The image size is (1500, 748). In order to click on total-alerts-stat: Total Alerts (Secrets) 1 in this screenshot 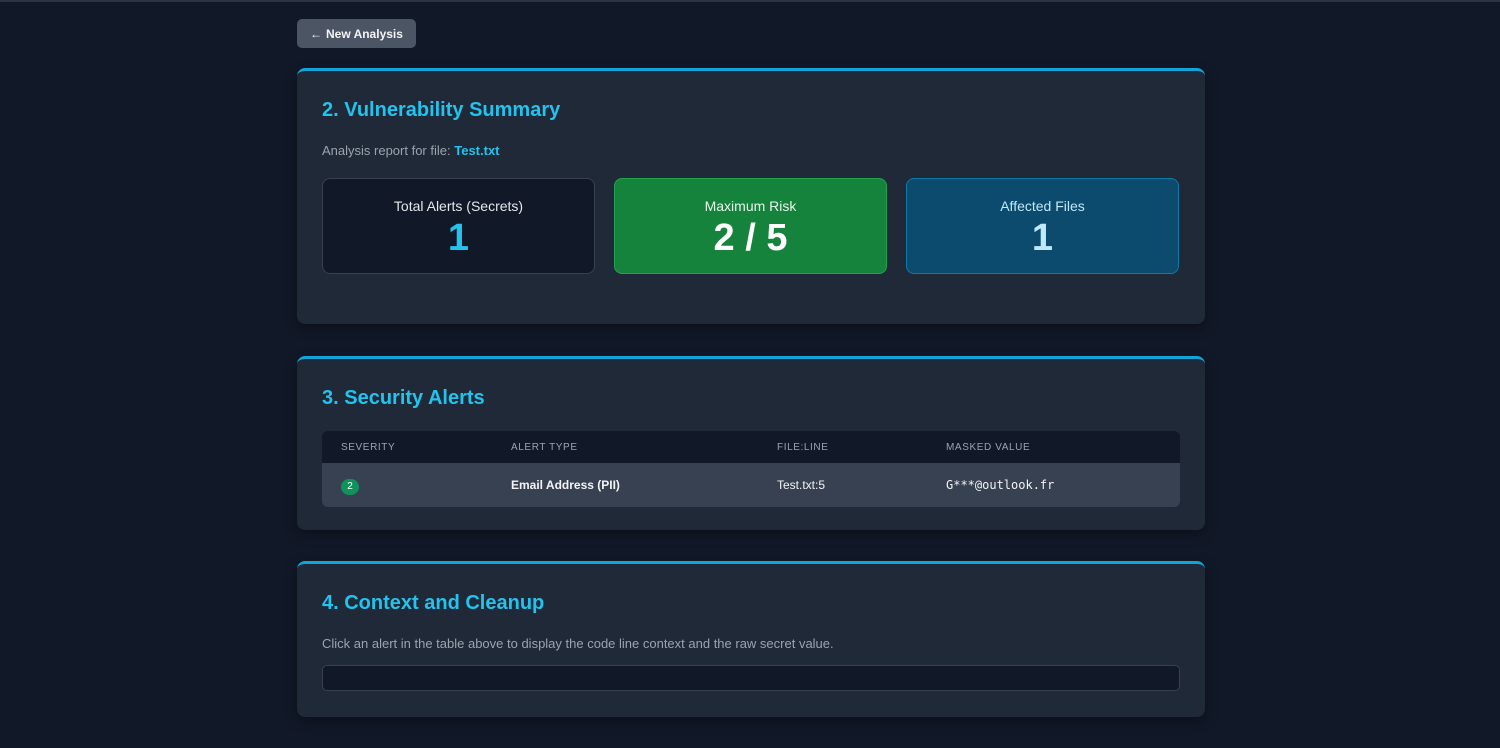, I will do `click(458, 226)`.